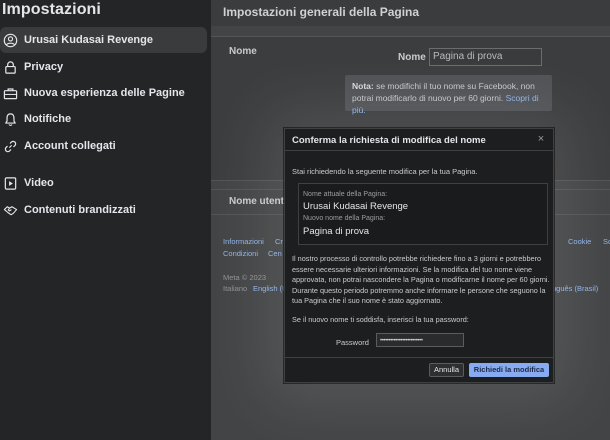 Image resolution: width=610 pixels, height=440 pixels. Describe the element at coordinates (485, 57) in the screenshot. I see `page-name-input: Pagina di prova` at that location.